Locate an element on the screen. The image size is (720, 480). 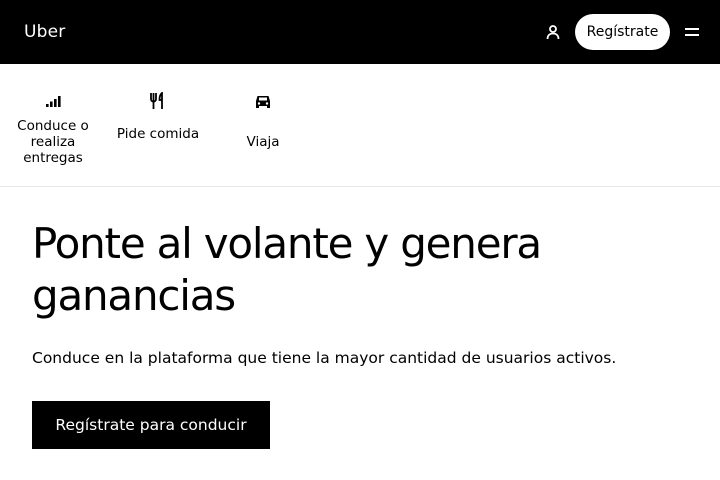
top-navigation-bar: Uber Regístrate is located at coordinates (360, 32).